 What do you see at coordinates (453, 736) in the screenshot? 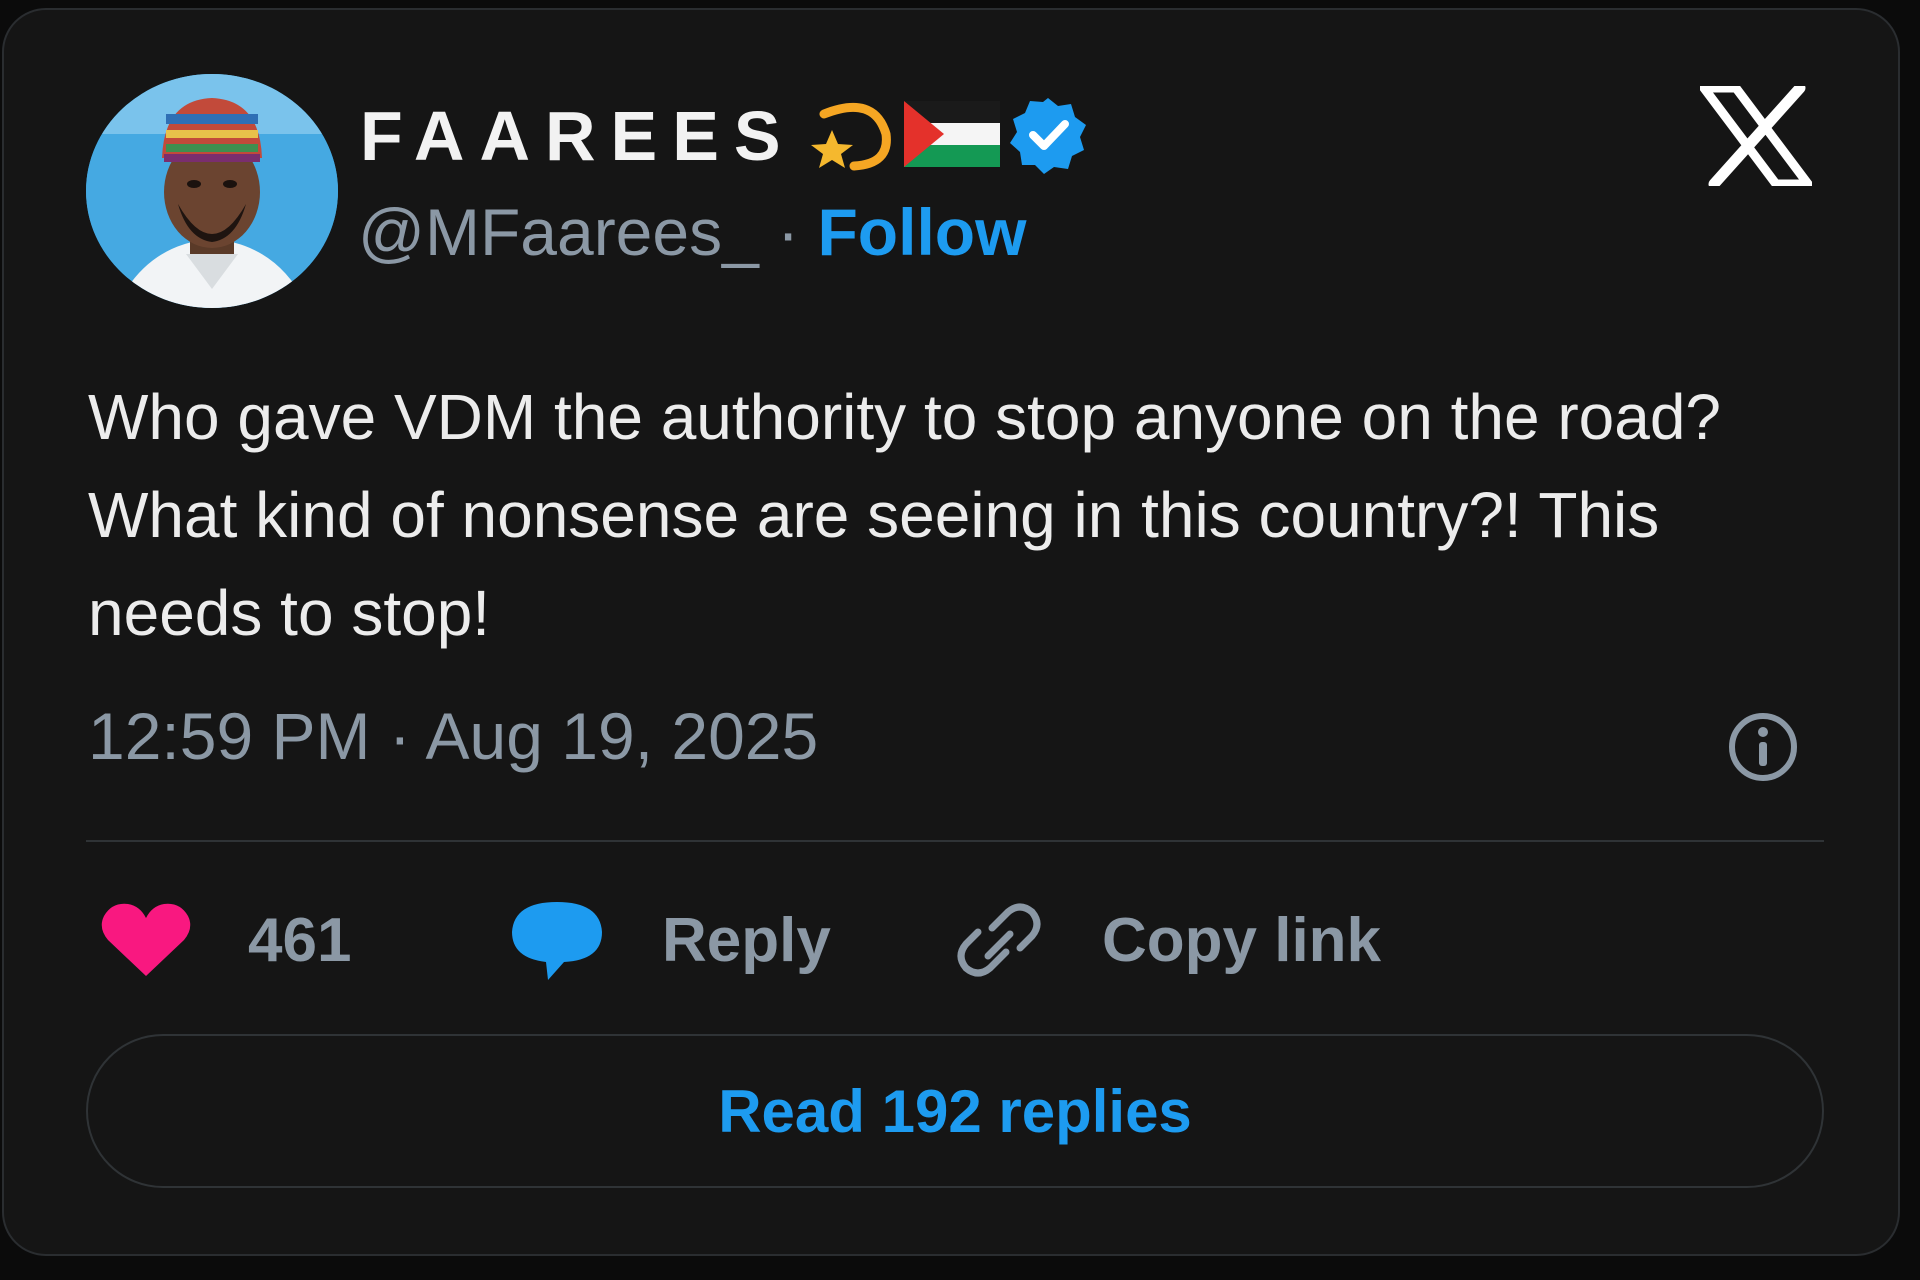
I see `tweet-timestamp: 12:59 PM · Aug 19, 2025` at bounding box center [453, 736].